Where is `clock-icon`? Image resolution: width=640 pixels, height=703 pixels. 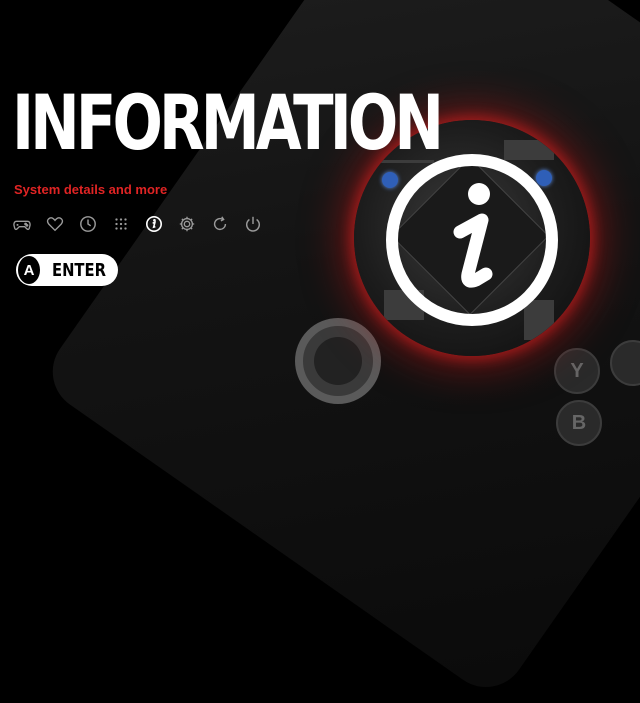 clock-icon is located at coordinates (88, 224).